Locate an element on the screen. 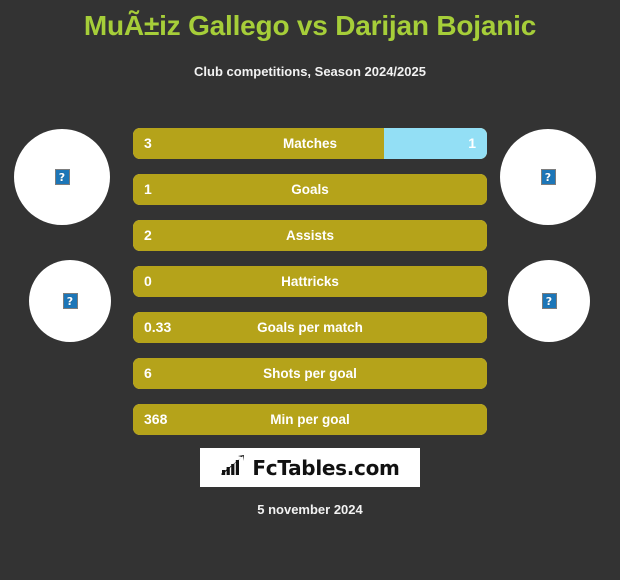 The image size is (620, 580). stat-row-goals-per-match: 0.33 Goals per match is located at coordinates (310, 327).